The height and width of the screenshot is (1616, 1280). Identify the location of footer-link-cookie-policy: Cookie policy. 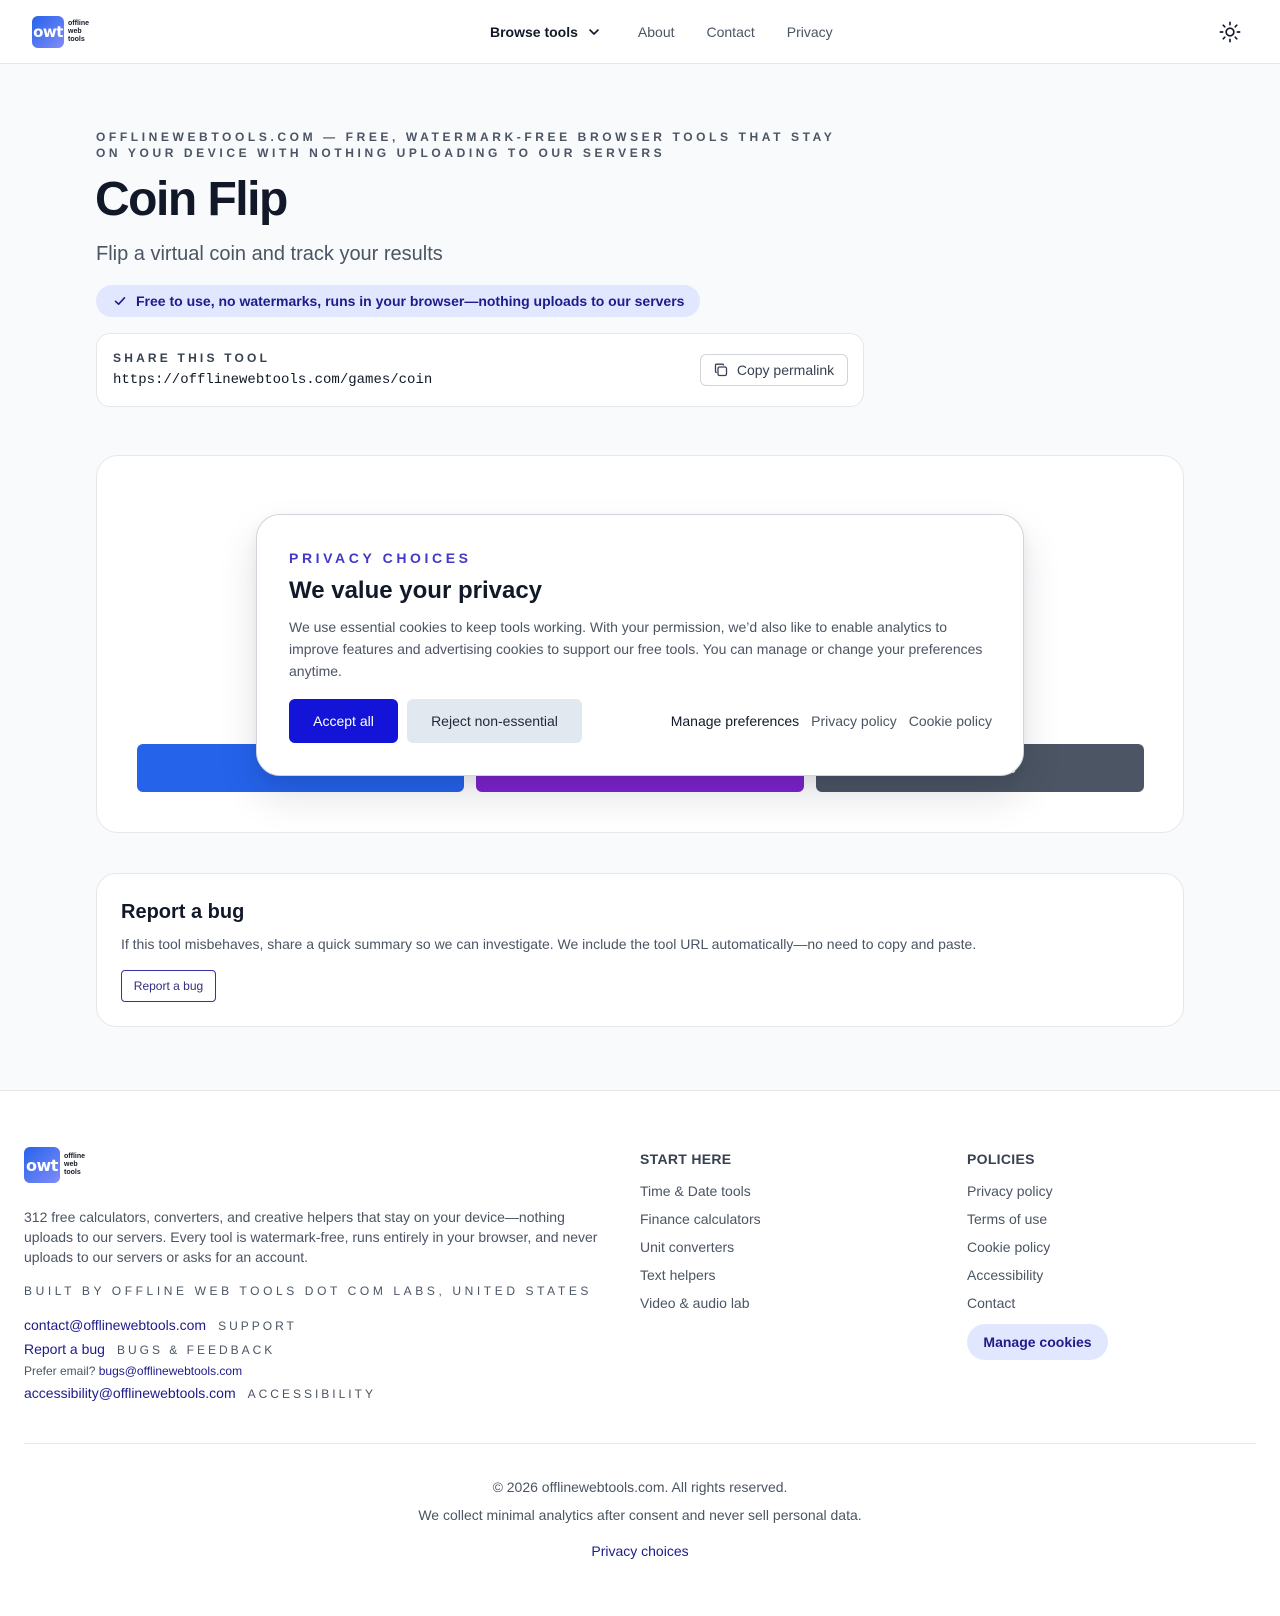
(1010, 1253).